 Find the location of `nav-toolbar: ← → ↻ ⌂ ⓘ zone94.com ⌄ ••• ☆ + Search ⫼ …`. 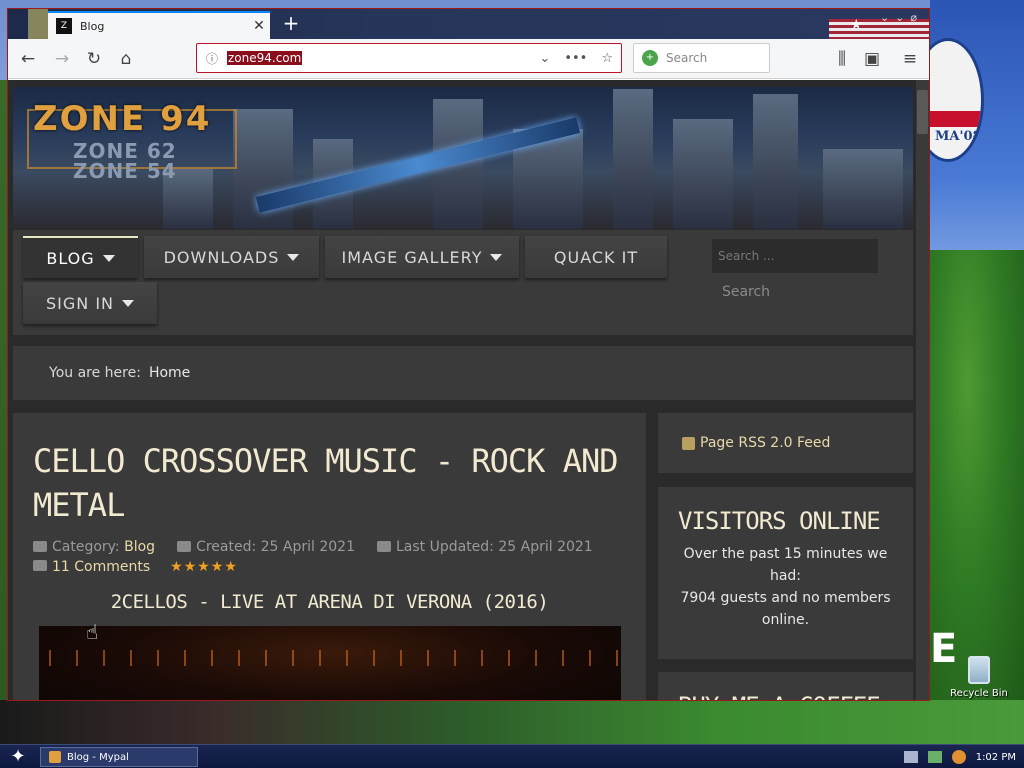

nav-toolbar: ← → ↻ ⌂ ⓘ zone94.com ⌄ ••• ☆ + Search ⫼ … is located at coordinates (468, 59).